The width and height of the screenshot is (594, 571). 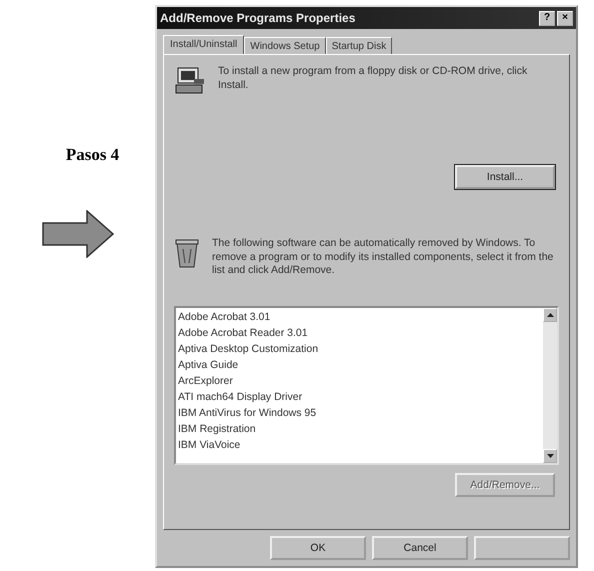 What do you see at coordinates (359, 45) in the screenshot?
I see `tab: Startup Disk` at bounding box center [359, 45].